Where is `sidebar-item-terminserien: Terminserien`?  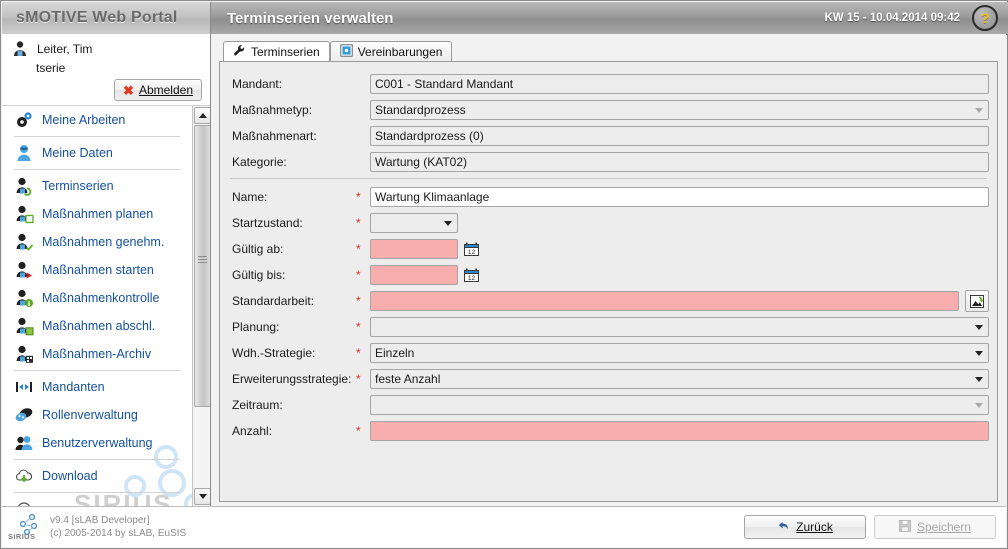
sidebar-item-terminserien: Terminserien is located at coordinates (97, 186).